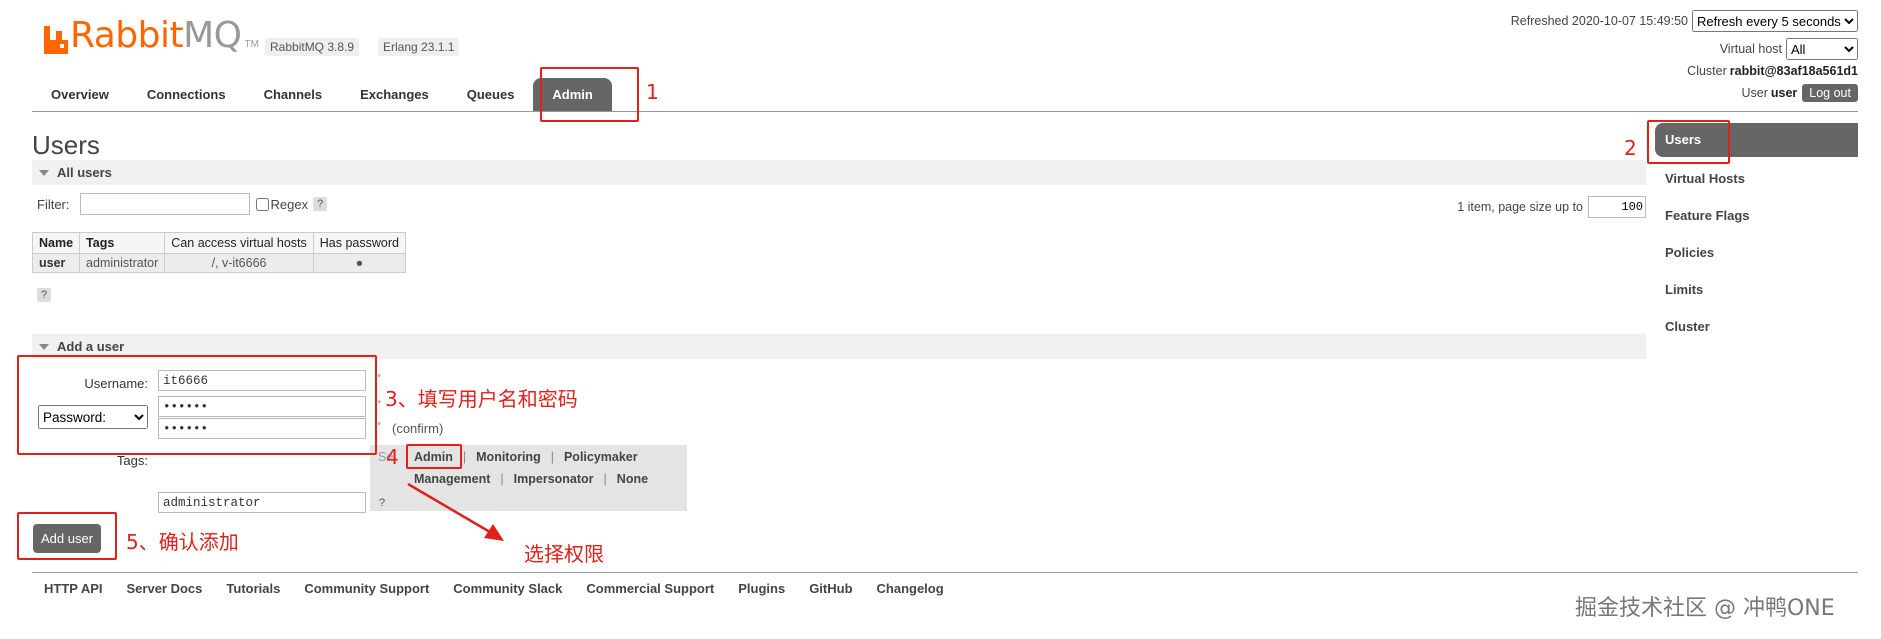 The height and width of the screenshot is (639, 1881). Describe the element at coordinates (379, 426) in the screenshot. I see `confirm-required-mark: *` at that location.